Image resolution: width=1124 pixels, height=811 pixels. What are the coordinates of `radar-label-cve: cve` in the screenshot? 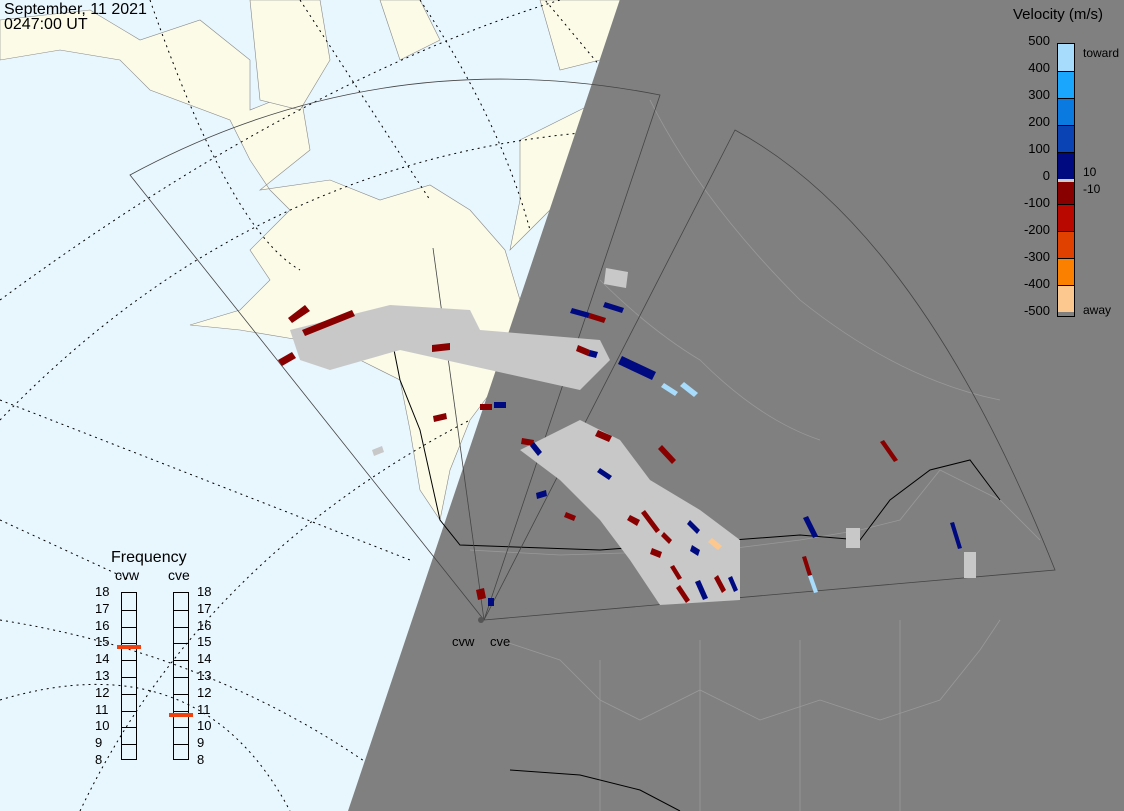 It's located at (500, 641).